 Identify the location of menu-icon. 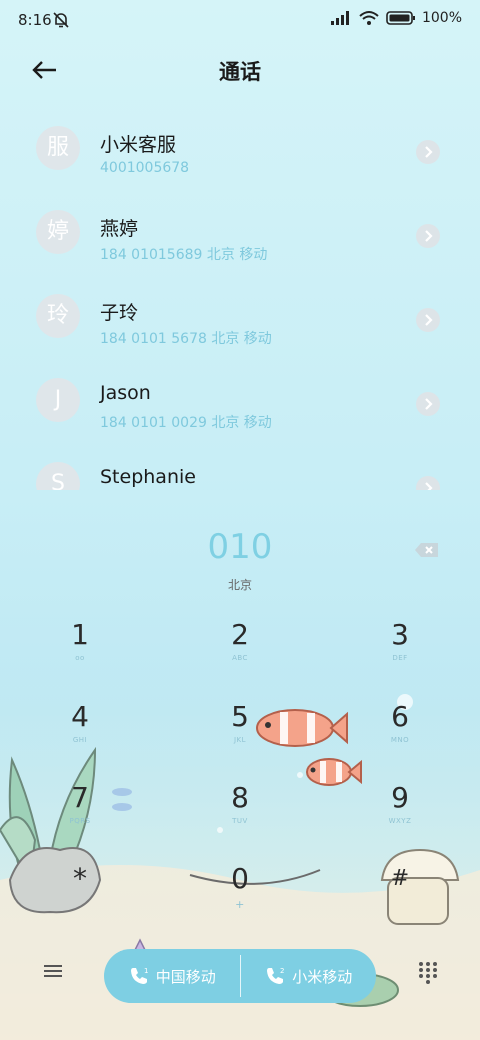
(53, 971).